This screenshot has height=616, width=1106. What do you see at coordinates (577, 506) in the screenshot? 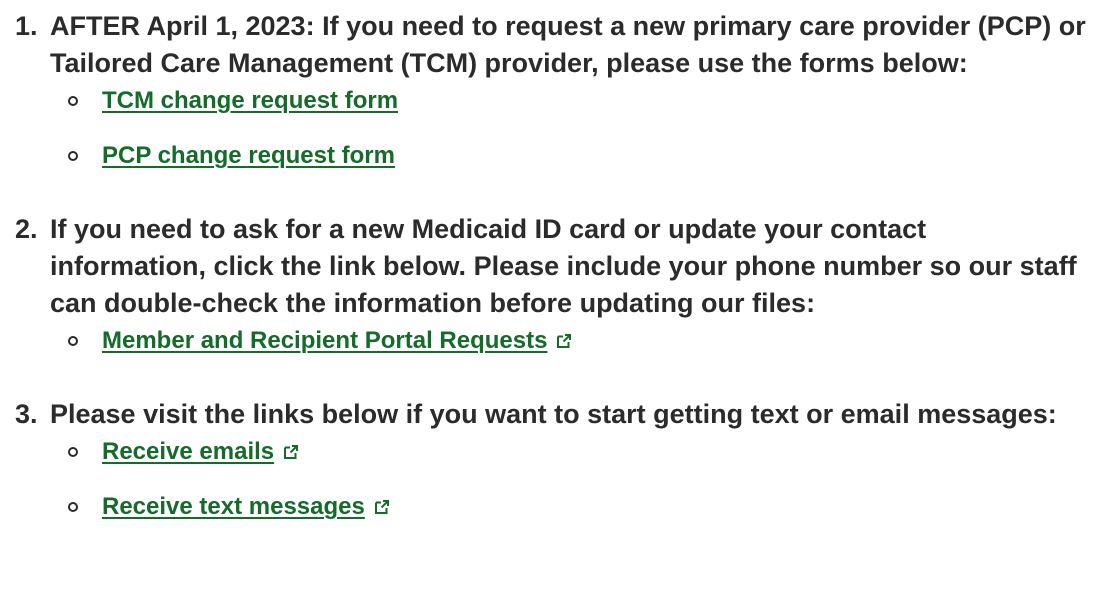
I see `link-item: Receive text messages` at bounding box center [577, 506].